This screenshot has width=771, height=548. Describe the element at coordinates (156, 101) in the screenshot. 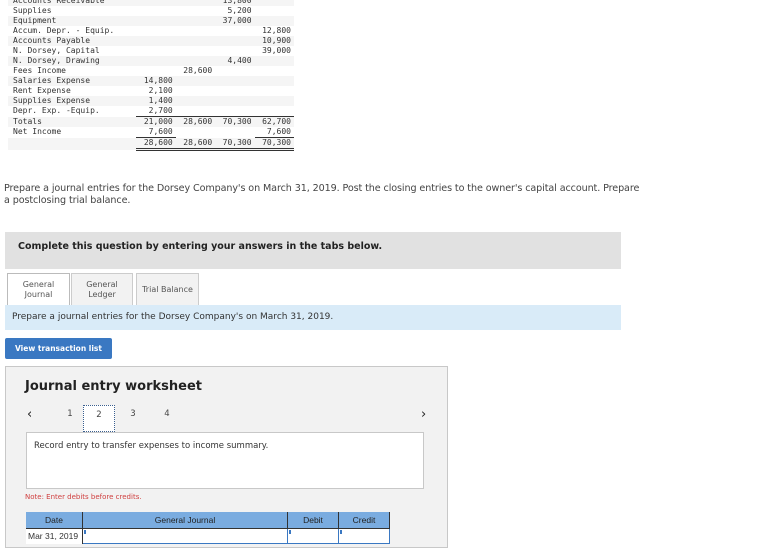

I see `amount-c1: 1,400` at that location.